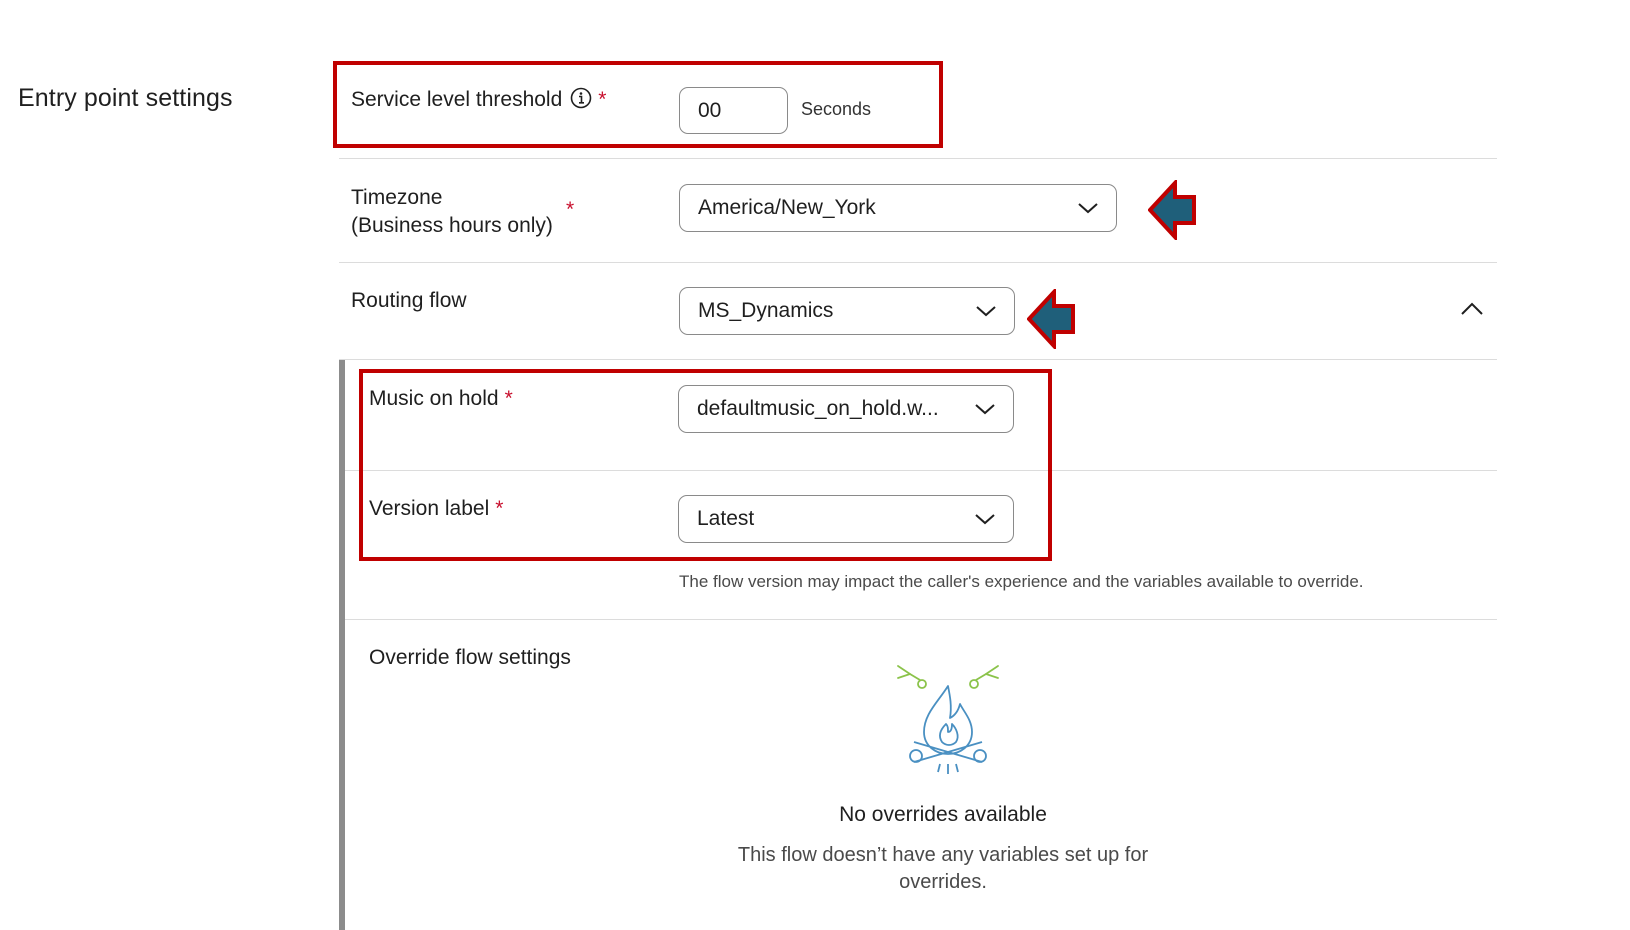 Image resolution: width=1630 pixels, height=930 pixels. I want to click on campfire-illustration, so click(949, 721).